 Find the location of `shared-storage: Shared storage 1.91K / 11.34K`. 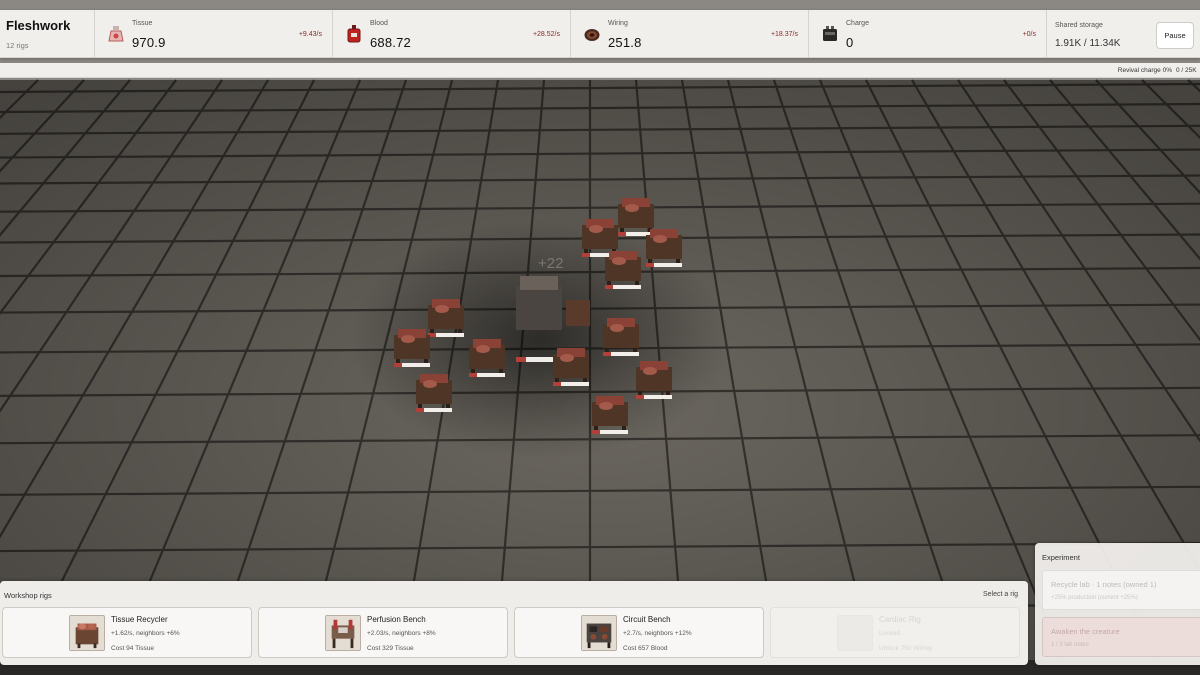

shared-storage: Shared storage 1.91K / 11.34K is located at coordinates (1094, 33).